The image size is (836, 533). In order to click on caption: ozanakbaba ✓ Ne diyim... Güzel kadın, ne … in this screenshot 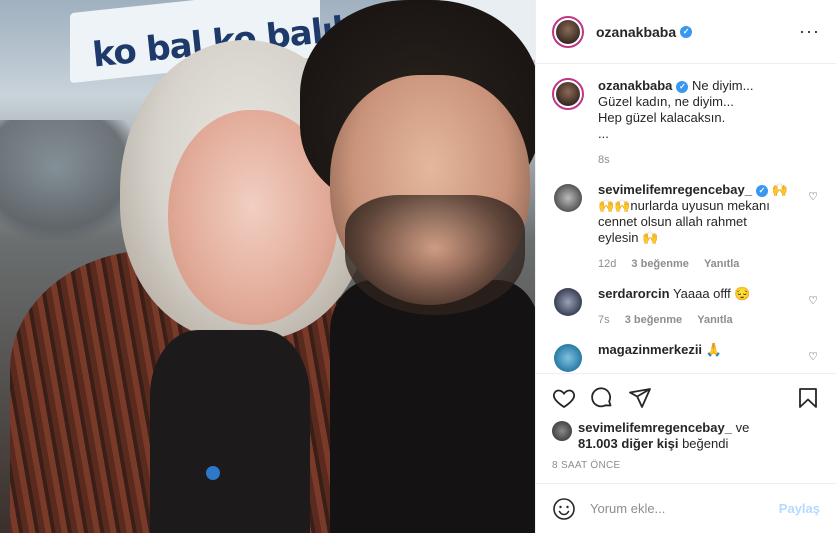, I will do `click(686, 123)`.